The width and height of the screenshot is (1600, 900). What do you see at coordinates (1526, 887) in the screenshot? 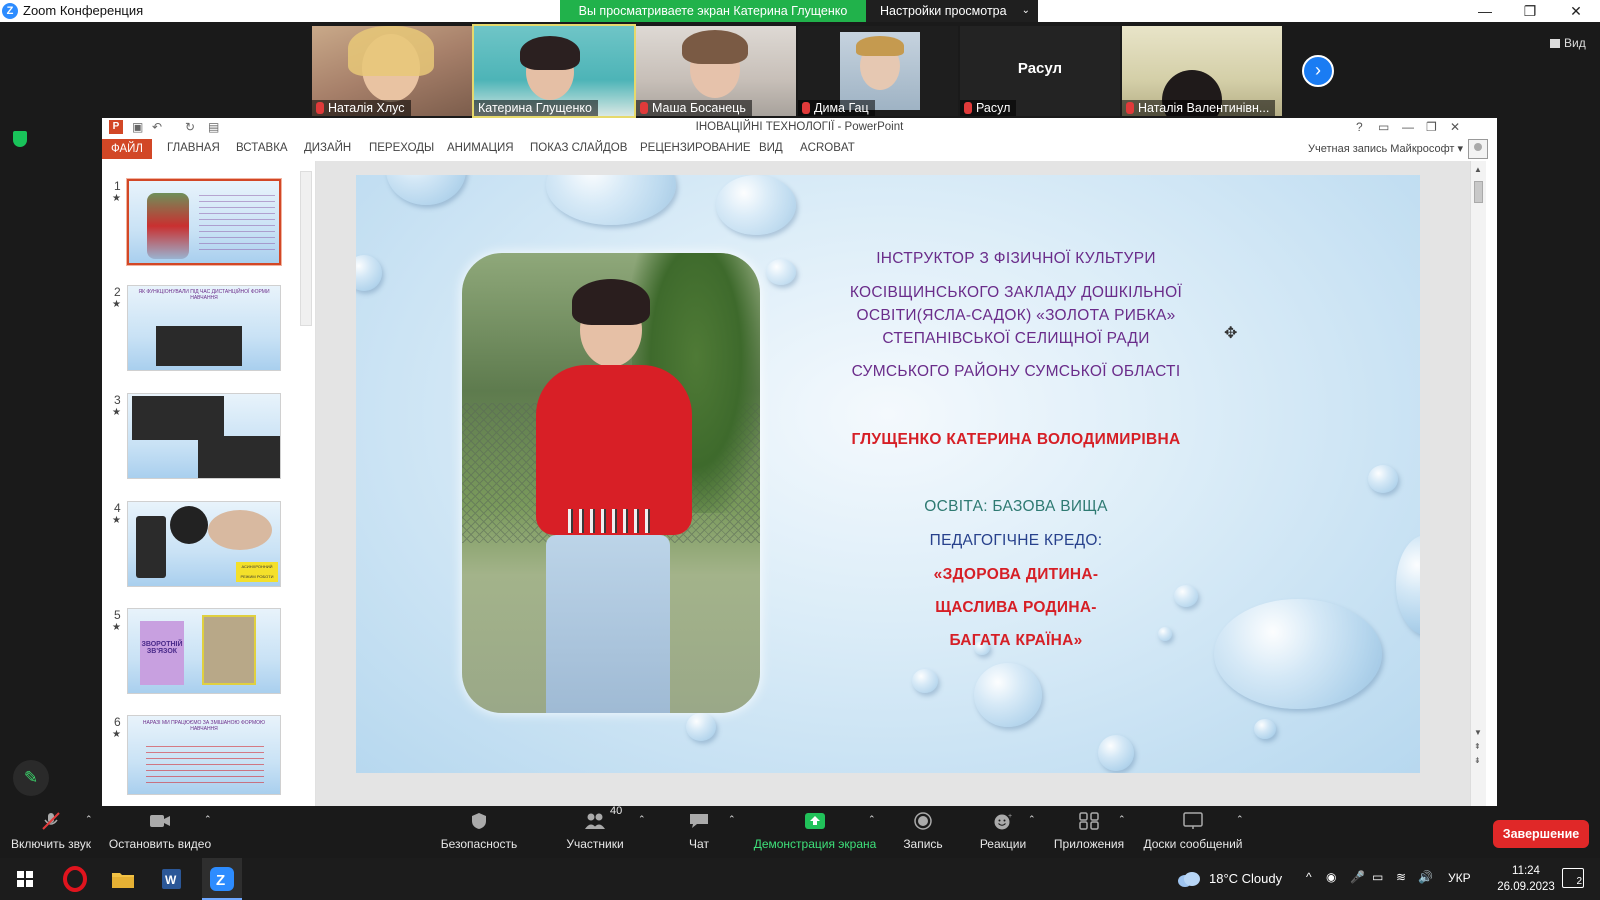
I see `clock-date: 26.09.2023` at bounding box center [1526, 887].